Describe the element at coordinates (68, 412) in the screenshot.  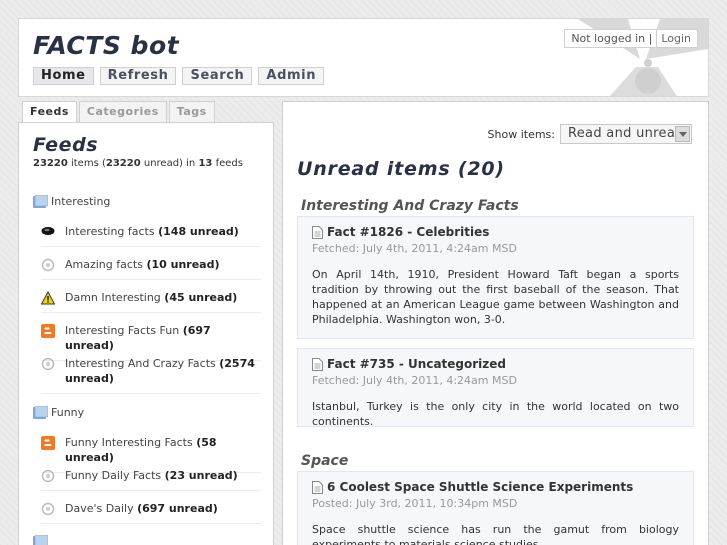
I see `folder-label: Funny` at that location.